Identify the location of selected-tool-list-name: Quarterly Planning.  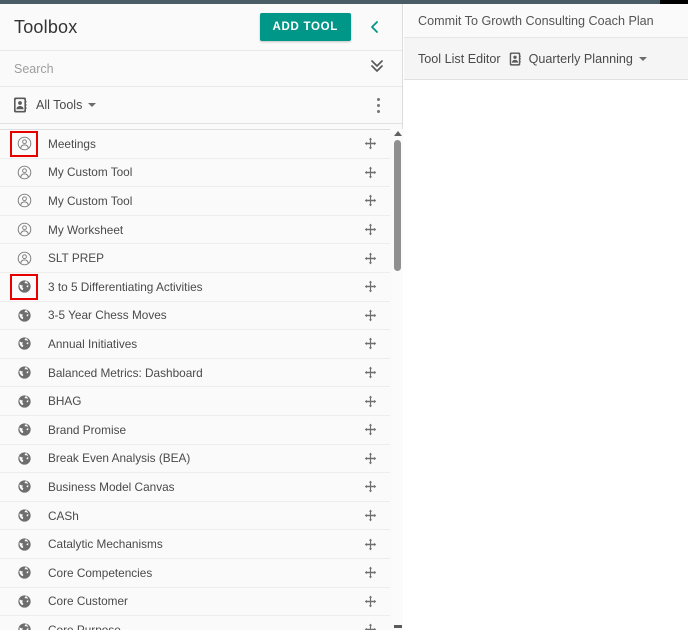
(581, 59).